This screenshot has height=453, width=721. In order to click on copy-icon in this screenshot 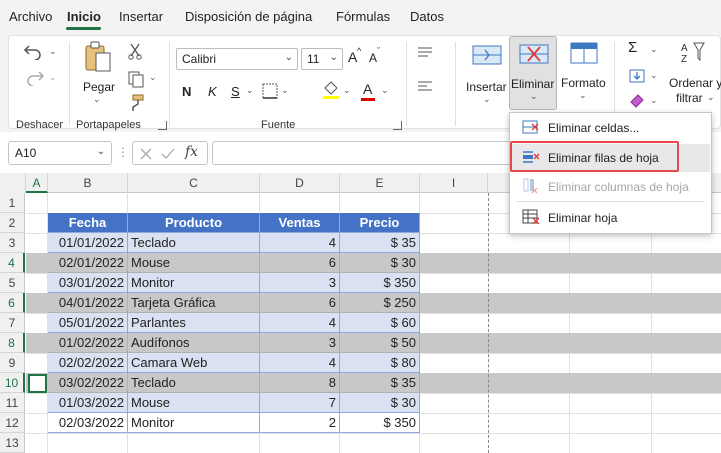, I will do `click(136, 79)`.